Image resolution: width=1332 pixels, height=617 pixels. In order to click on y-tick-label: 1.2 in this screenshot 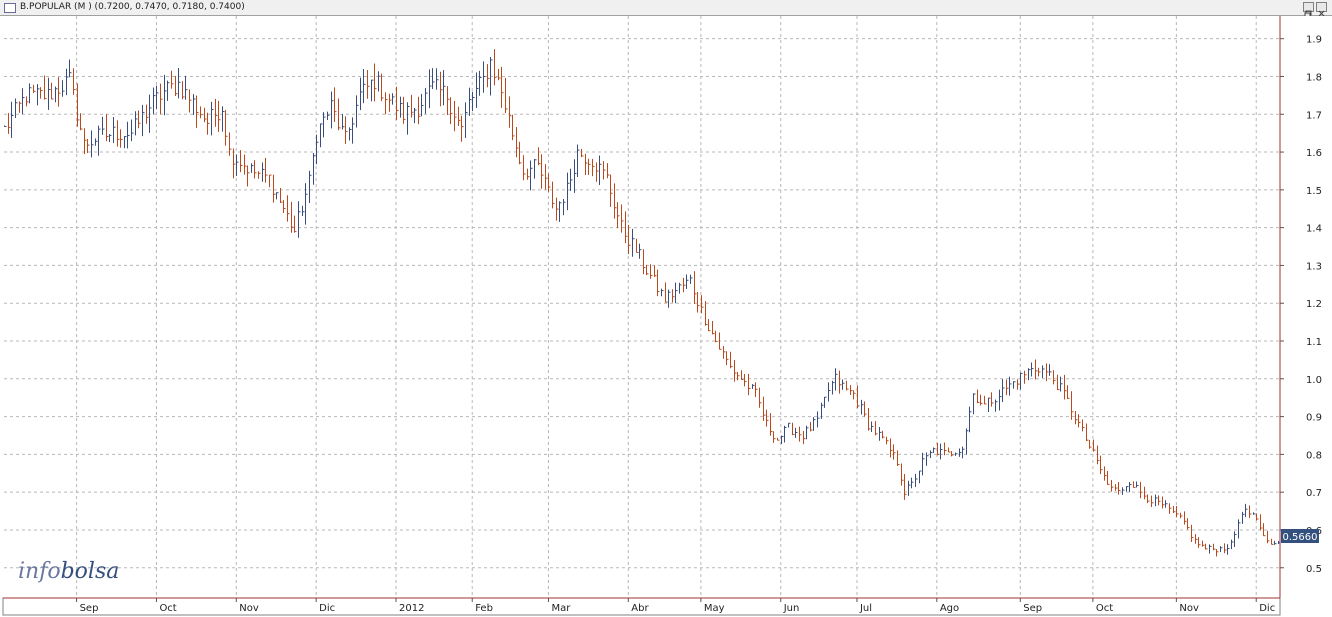, I will do `click(1314, 304)`.